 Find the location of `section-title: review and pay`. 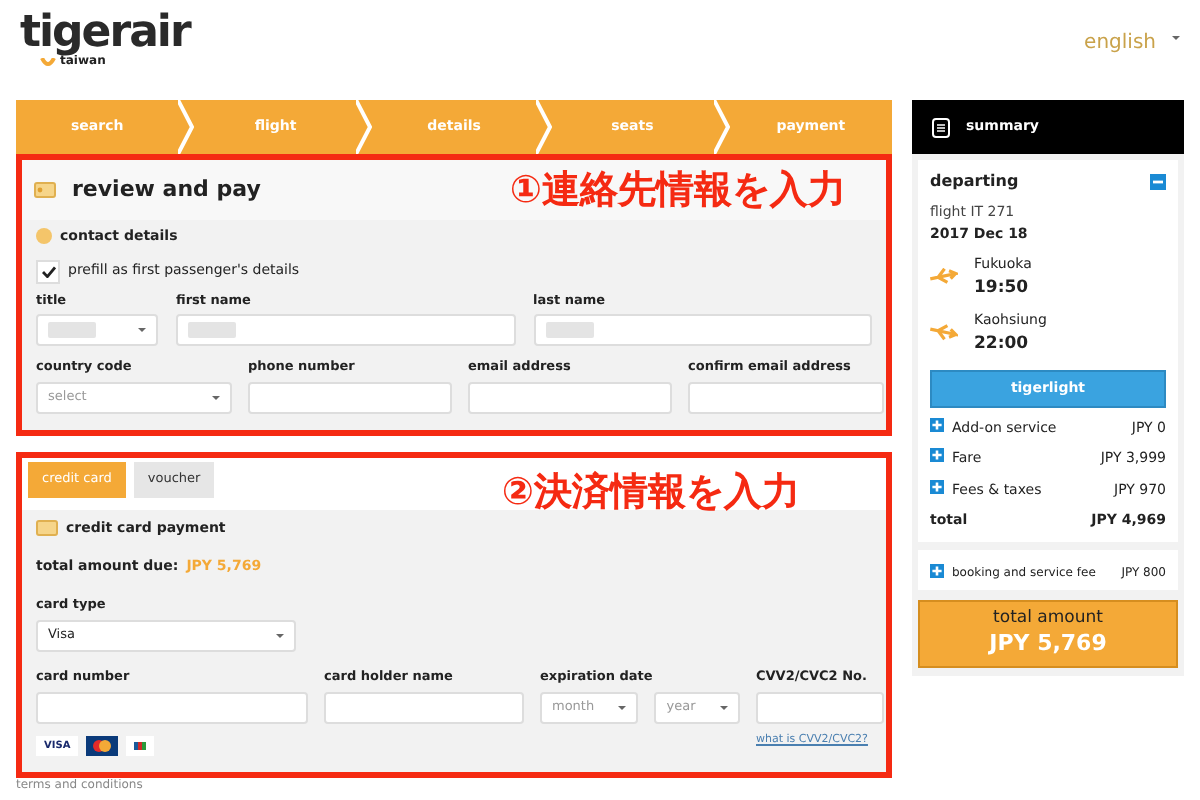

section-title: review and pay is located at coordinates (166, 189).